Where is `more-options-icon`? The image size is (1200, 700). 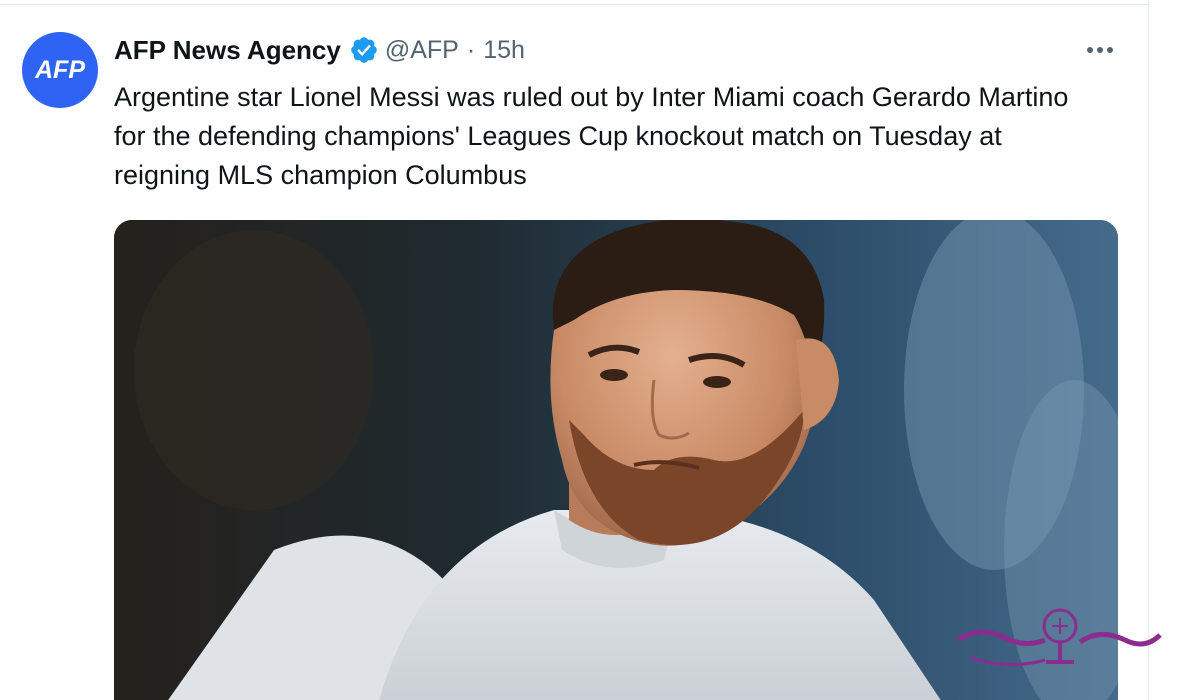 more-options-icon is located at coordinates (1100, 50).